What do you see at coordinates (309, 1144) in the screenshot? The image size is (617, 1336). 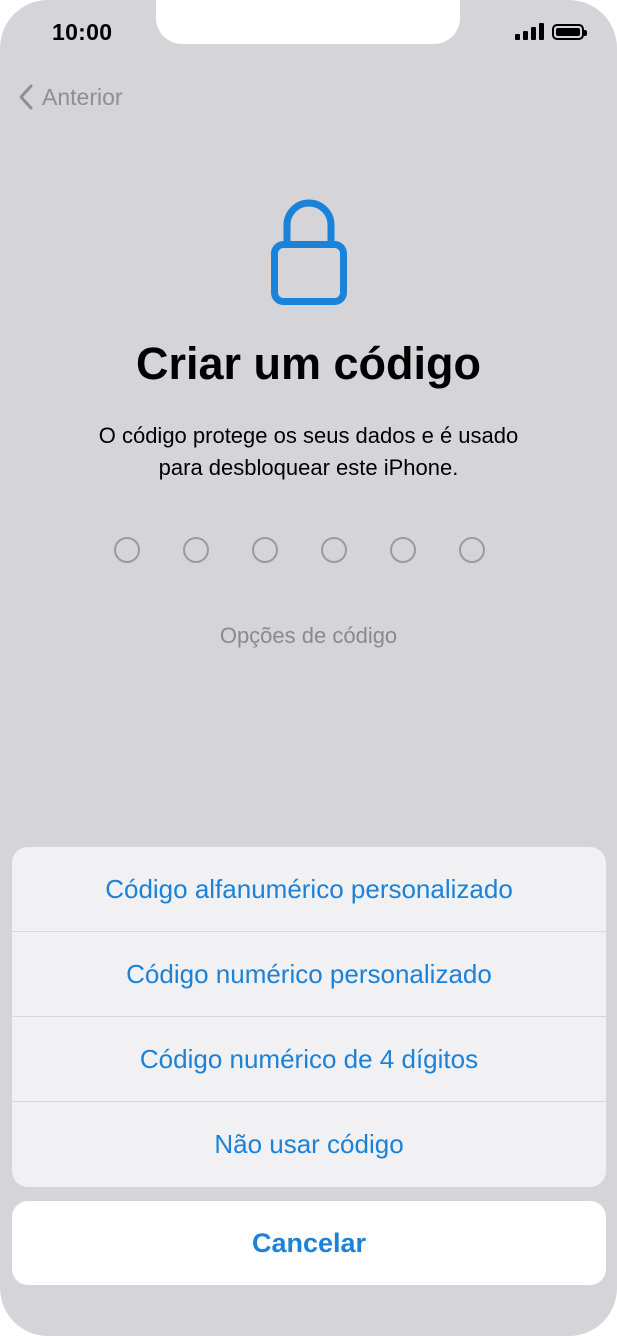 I see `option-no-passcode: Não usar código` at bounding box center [309, 1144].